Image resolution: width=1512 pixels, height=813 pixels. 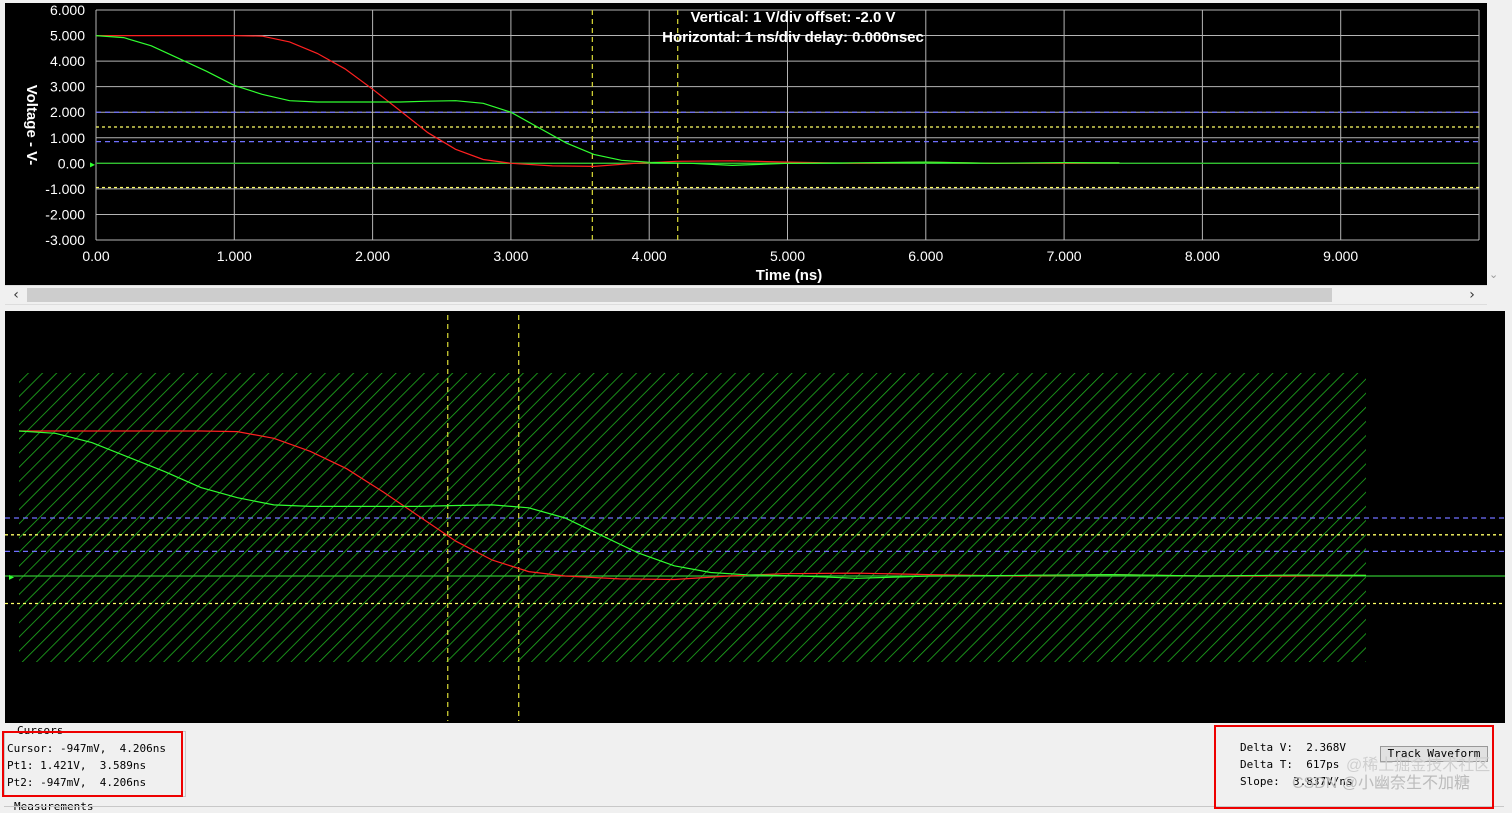 What do you see at coordinates (67, 36) in the screenshot?
I see `y-tick-label: 5.000` at bounding box center [67, 36].